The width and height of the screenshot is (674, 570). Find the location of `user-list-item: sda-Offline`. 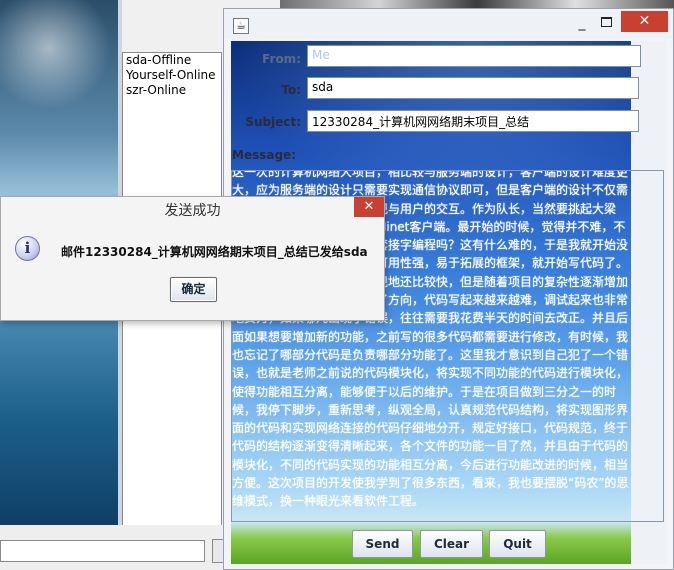

user-list-item: sda-Offline is located at coordinates (172, 60).